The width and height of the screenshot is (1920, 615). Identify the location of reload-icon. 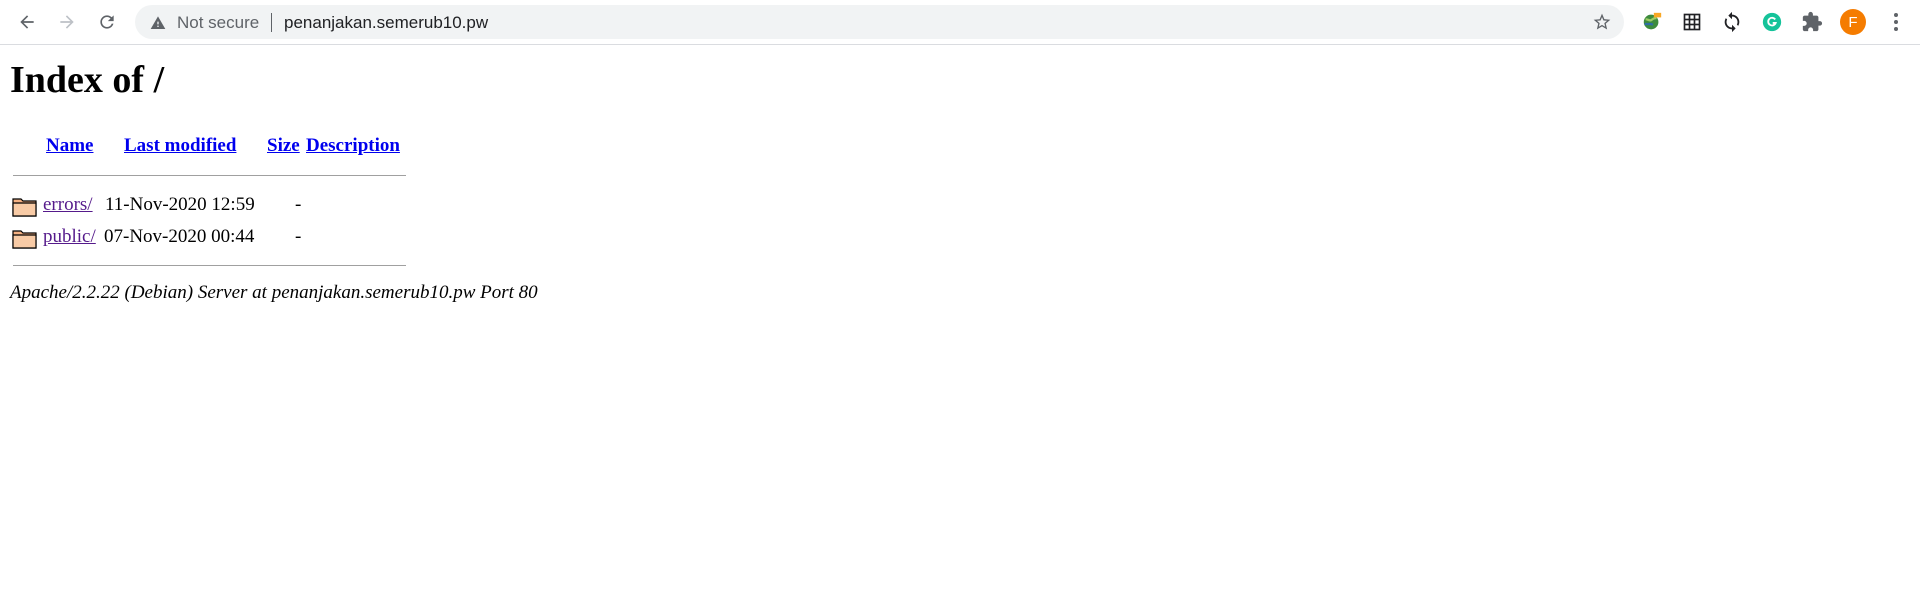
(107, 22).